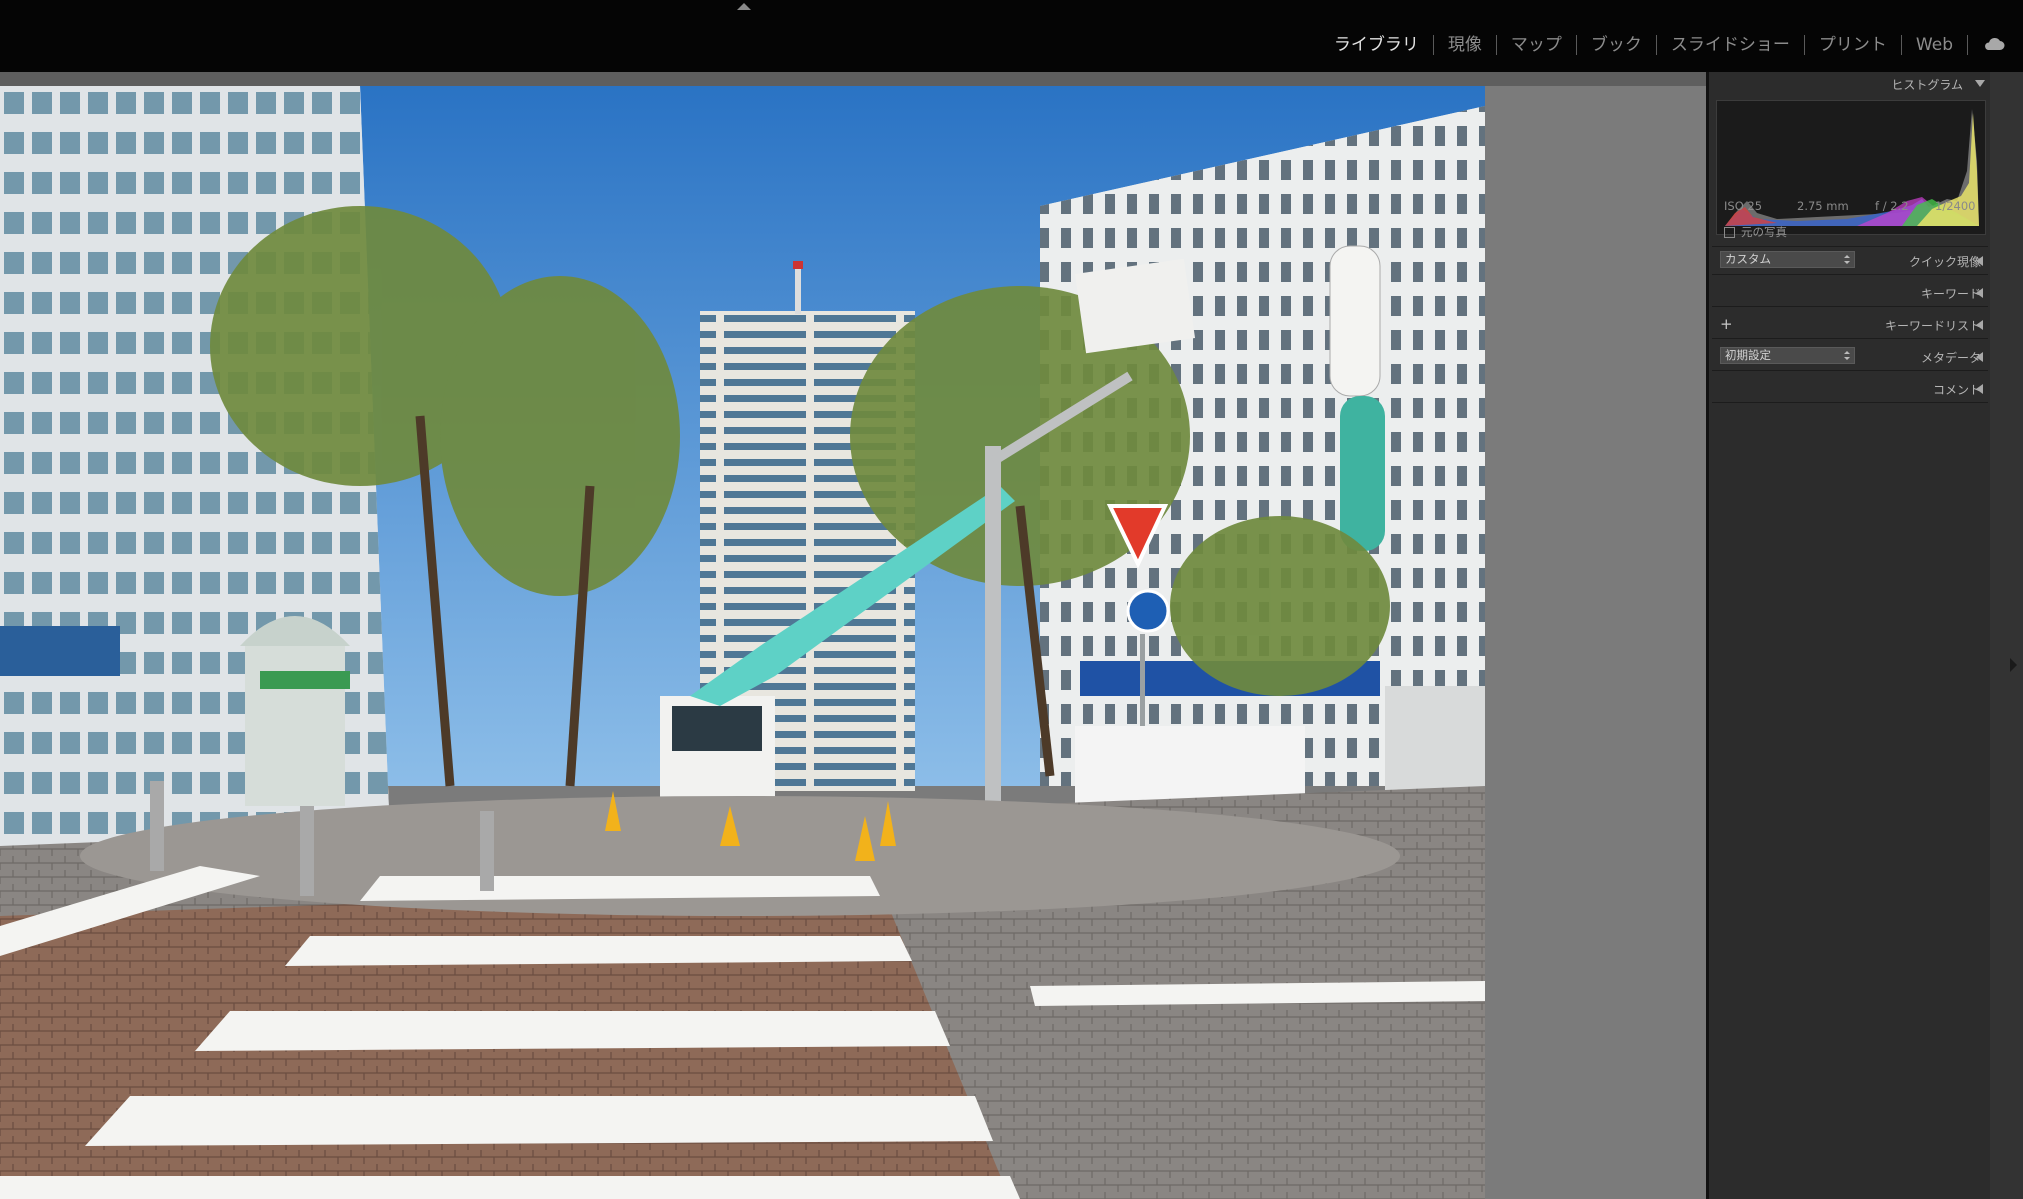  I want to click on original-photo-toggle: 元の写真, so click(1755, 232).